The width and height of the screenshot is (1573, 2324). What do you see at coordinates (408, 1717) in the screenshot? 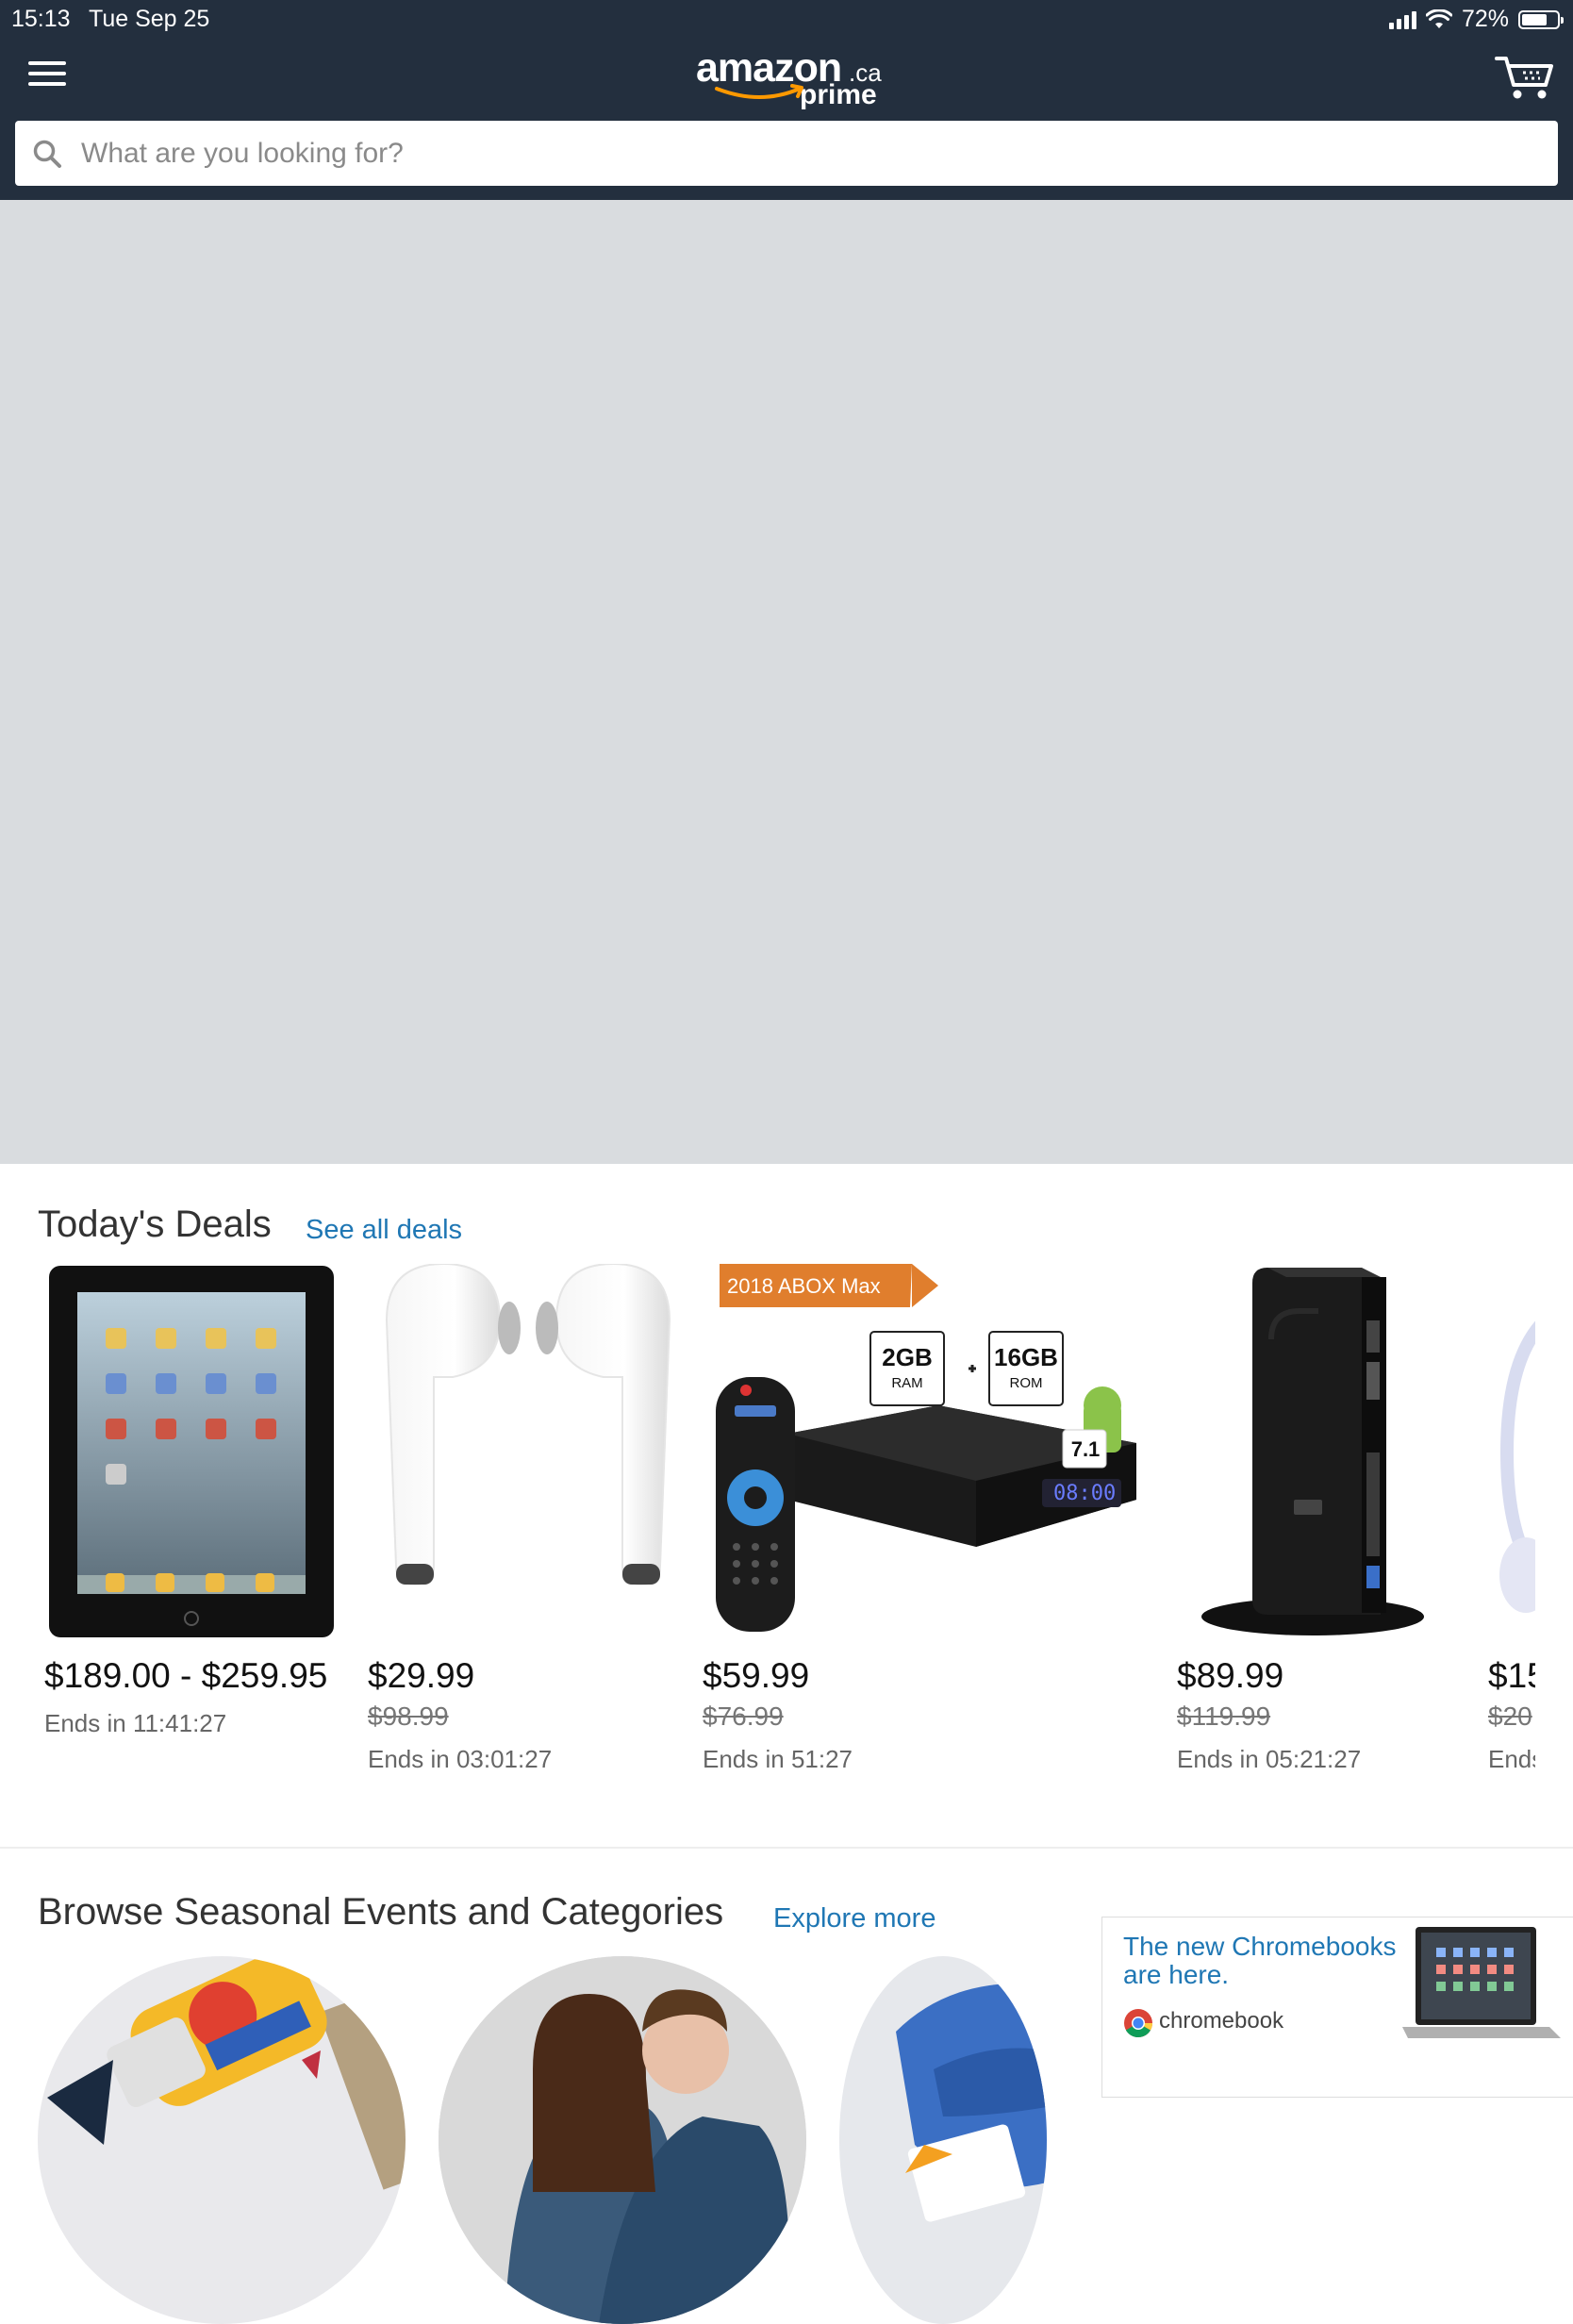
I see `deal-was-price: $98.99` at bounding box center [408, 1717].